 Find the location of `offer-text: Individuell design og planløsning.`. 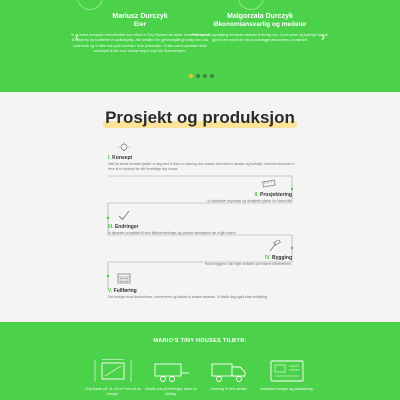

offer-text: Individuell design og planløsning. is located at coordinates (287, 389).